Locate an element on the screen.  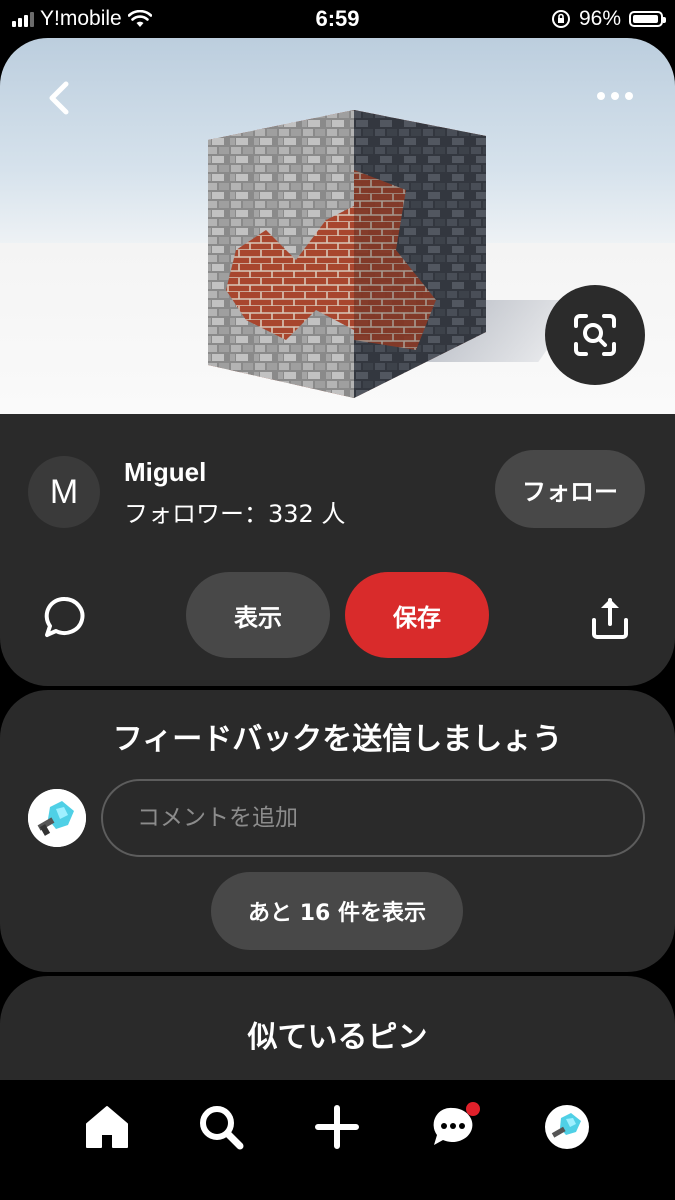
creator-avatar: M is located at coordinates (64, 492).